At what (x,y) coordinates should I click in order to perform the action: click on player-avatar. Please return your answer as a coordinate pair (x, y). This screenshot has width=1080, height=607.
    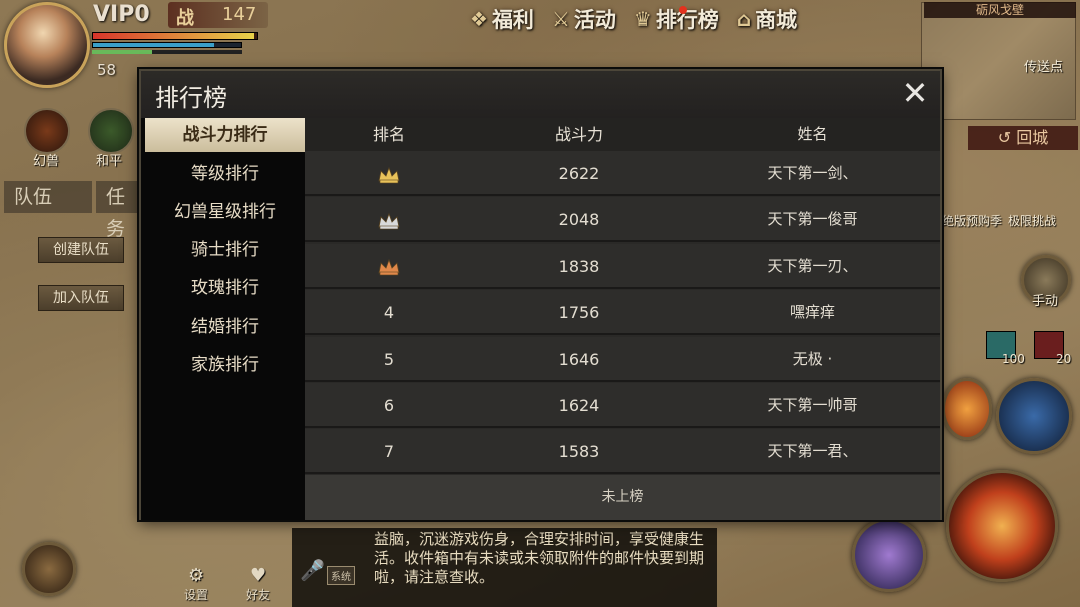
    Looking at the image, I should click on (47, 45).